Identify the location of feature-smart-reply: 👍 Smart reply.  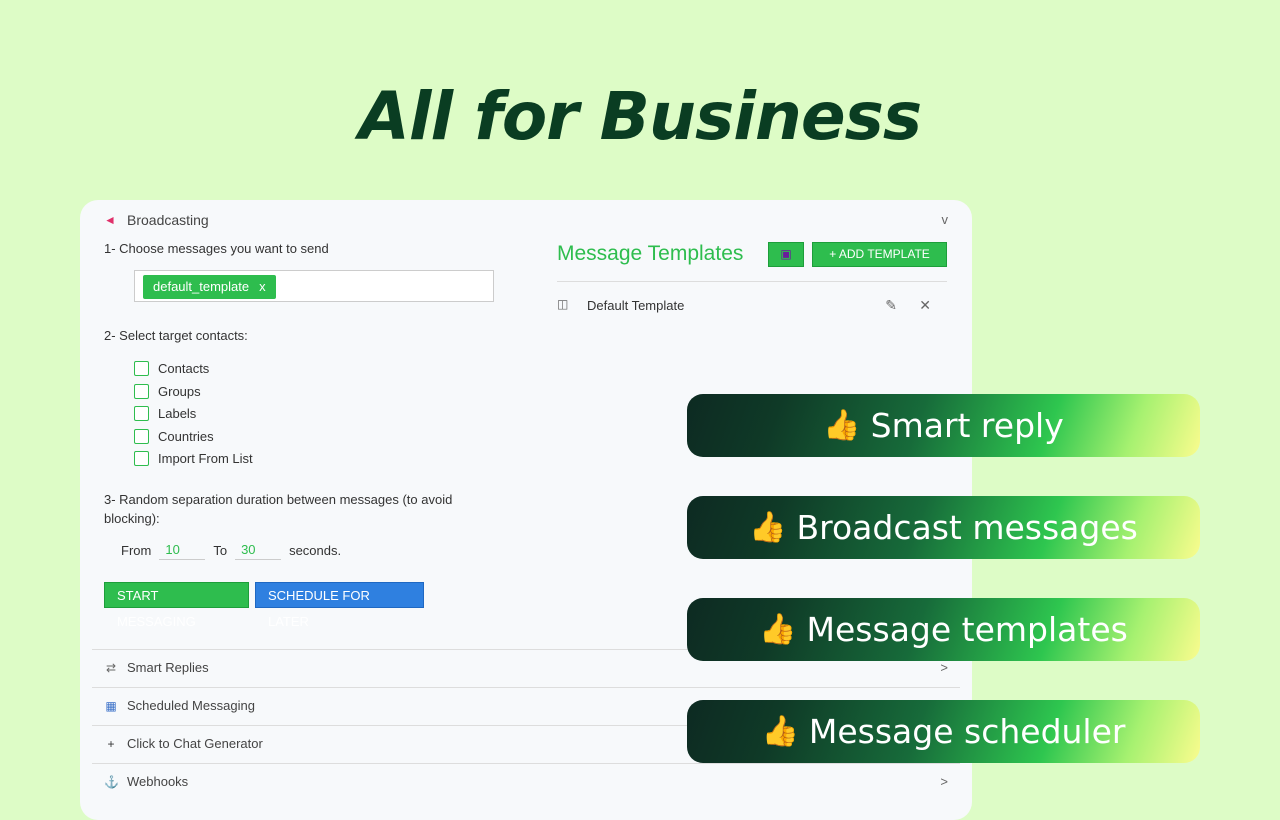
(943, 425).